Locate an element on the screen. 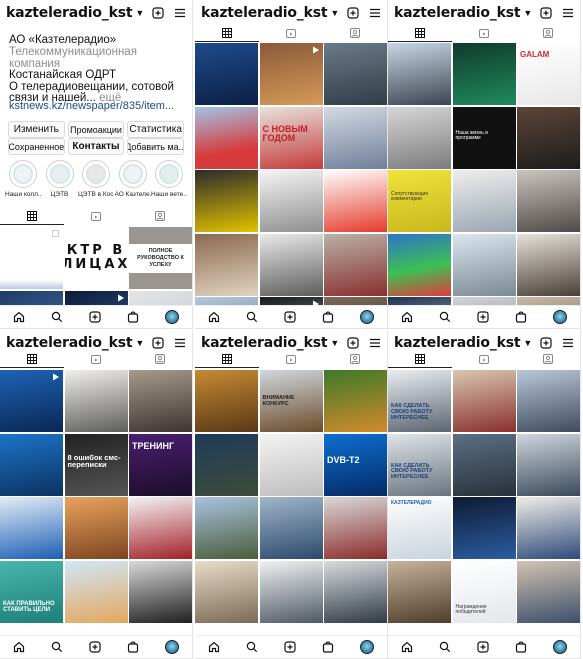  post-thumbnail: КТР В ЛИЦАХ is located at coordinates (96, 258).